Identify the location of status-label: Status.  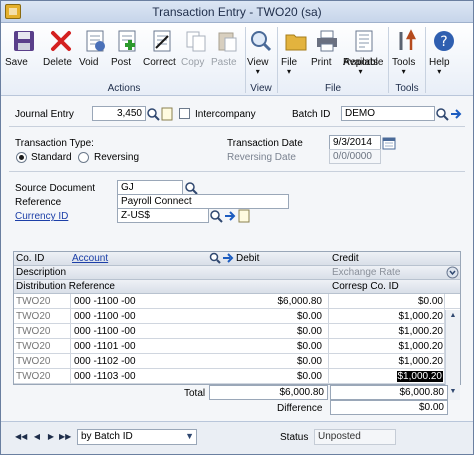
(294, 437).